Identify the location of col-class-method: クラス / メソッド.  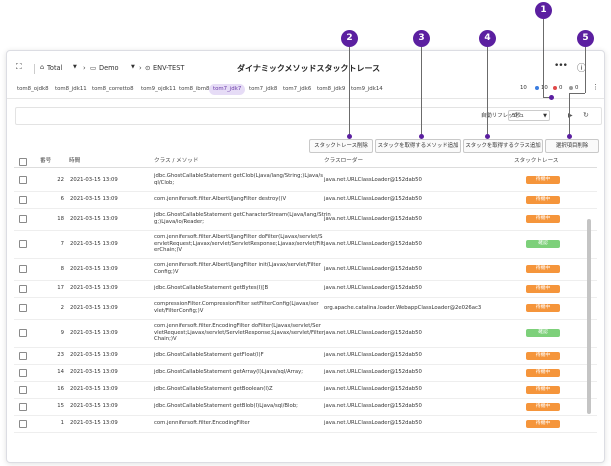
(176, 161).